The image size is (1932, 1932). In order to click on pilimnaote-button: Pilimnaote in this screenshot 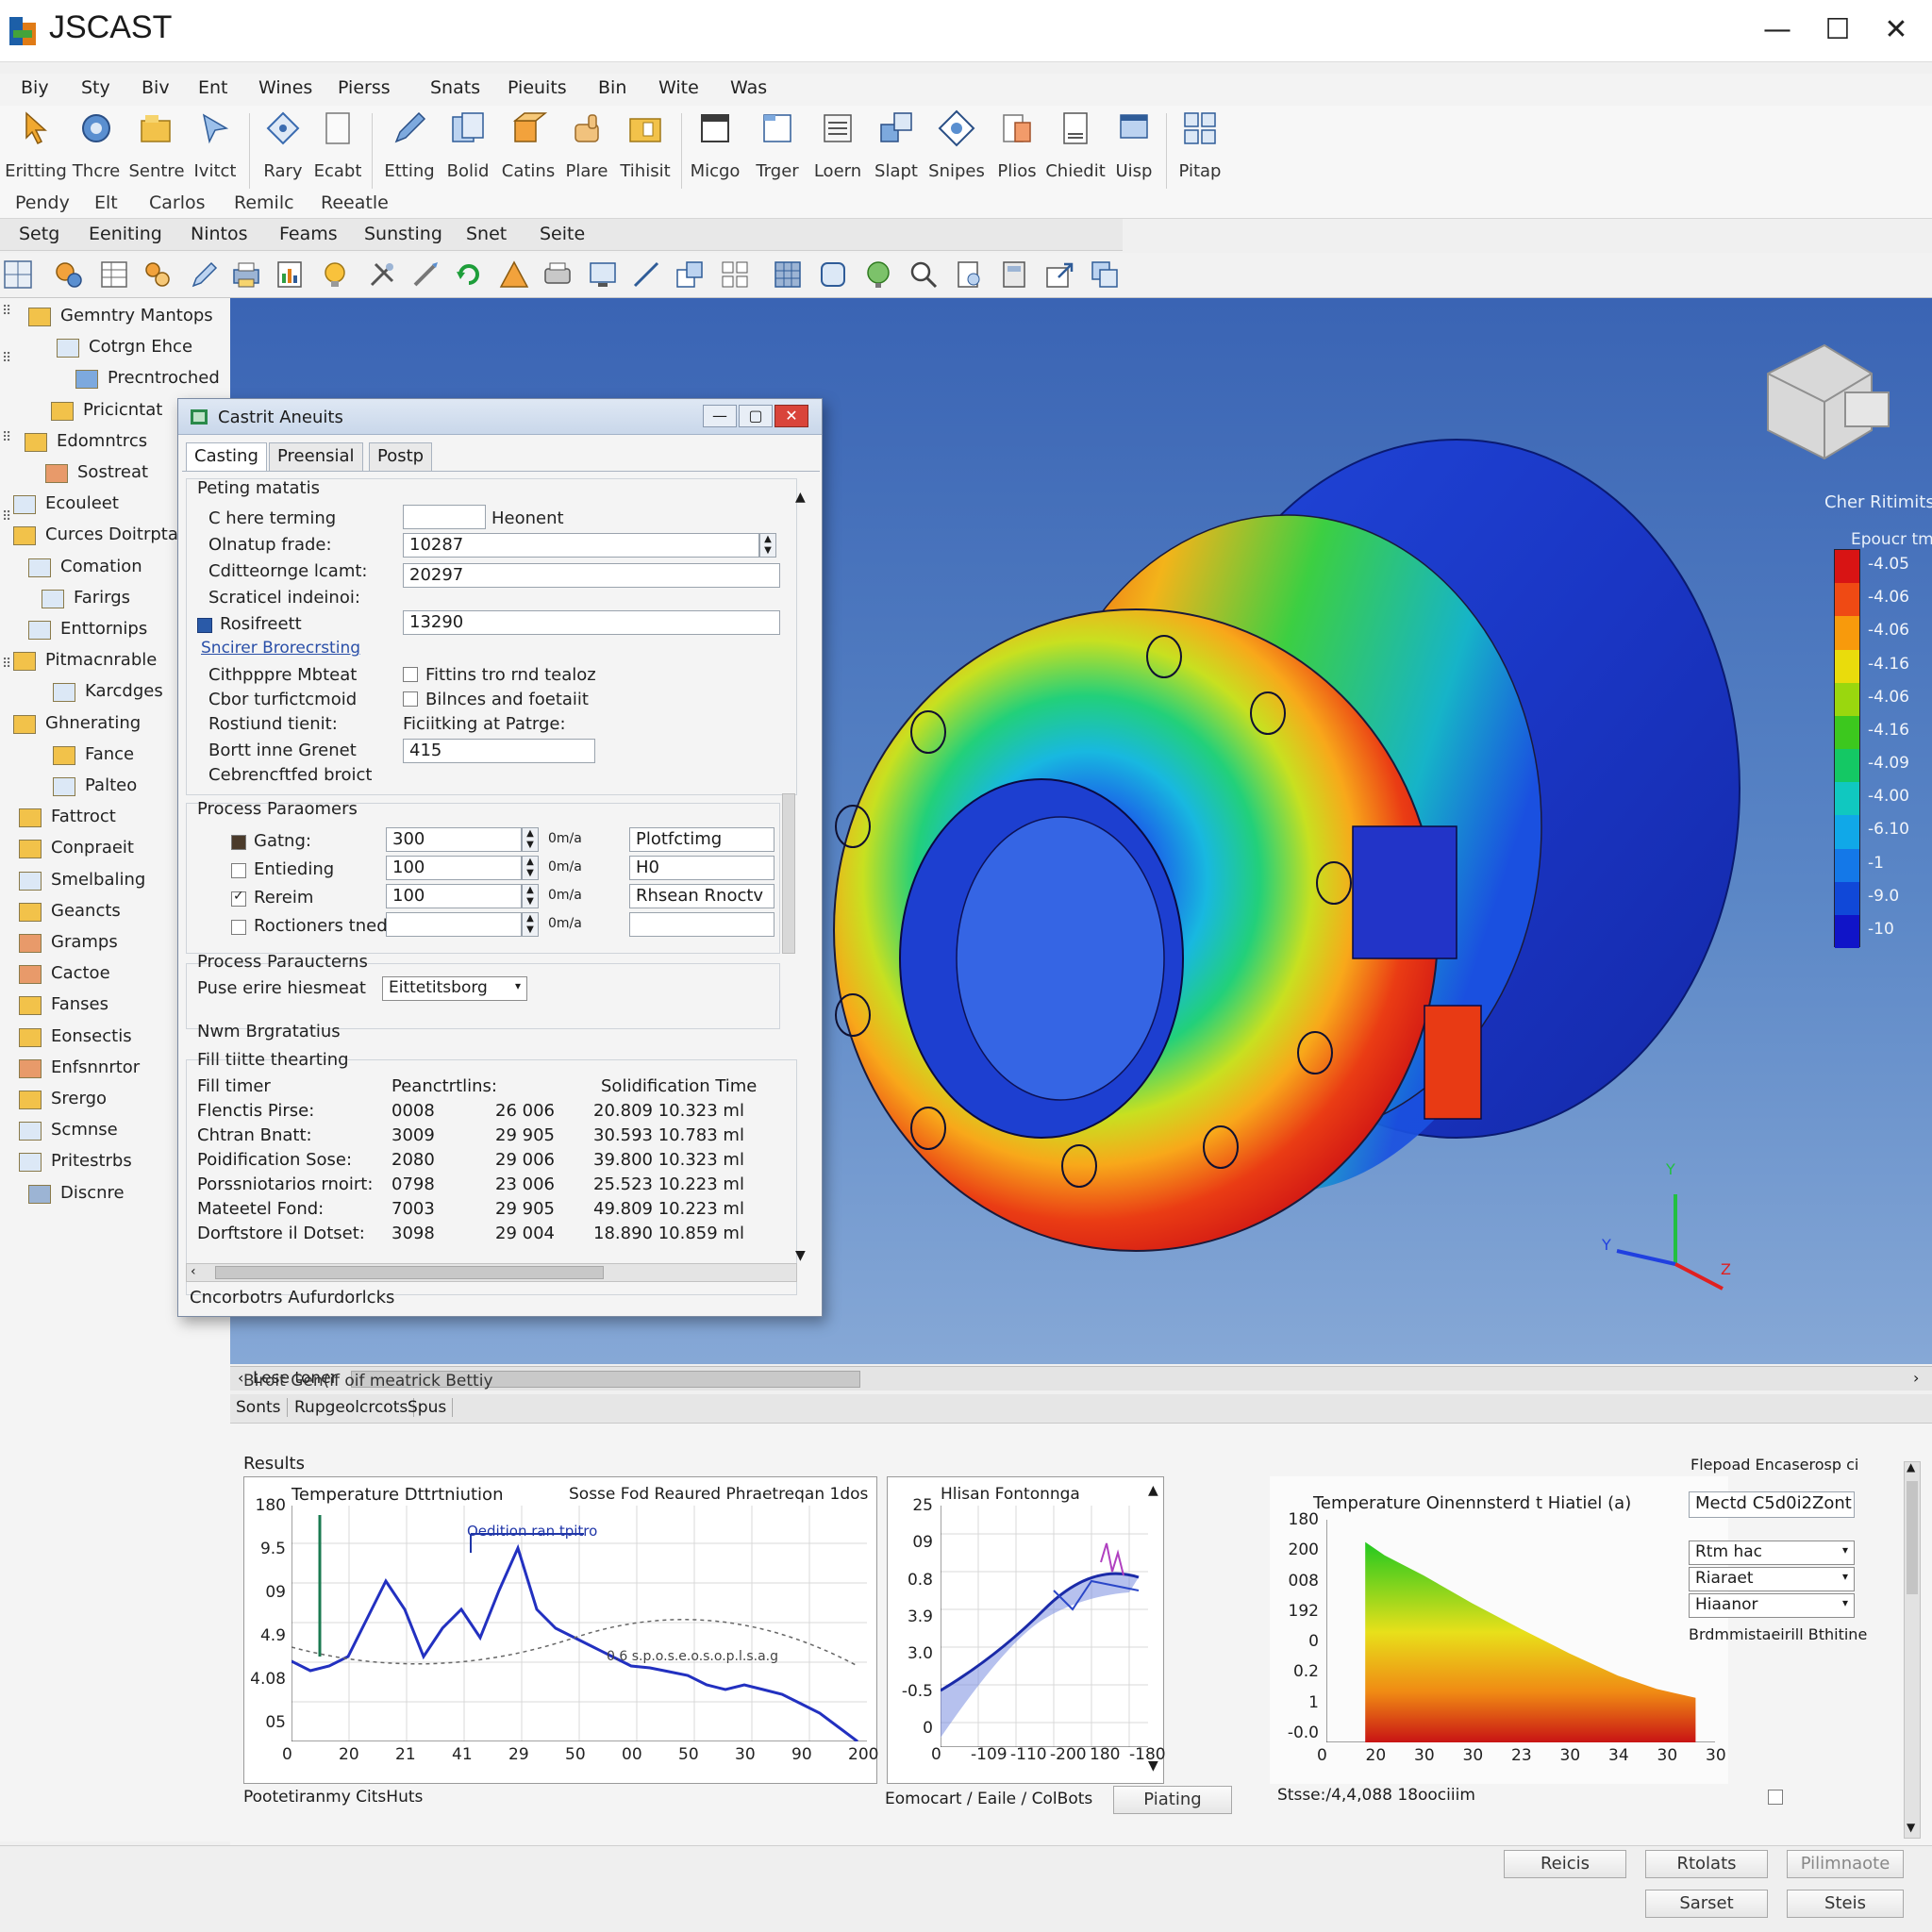, I will do `click(1846, 1864)`.